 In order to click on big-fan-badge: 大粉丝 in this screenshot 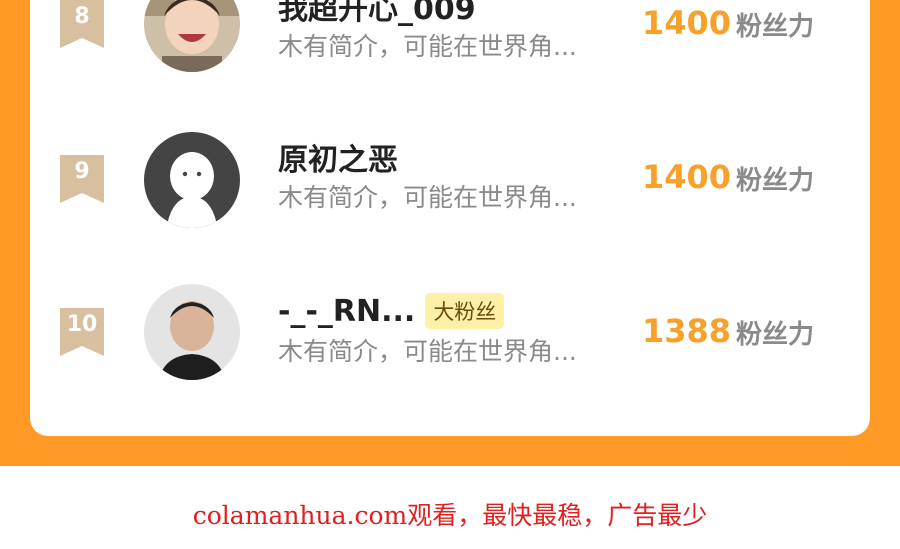, I will do `click(465, 311)`.